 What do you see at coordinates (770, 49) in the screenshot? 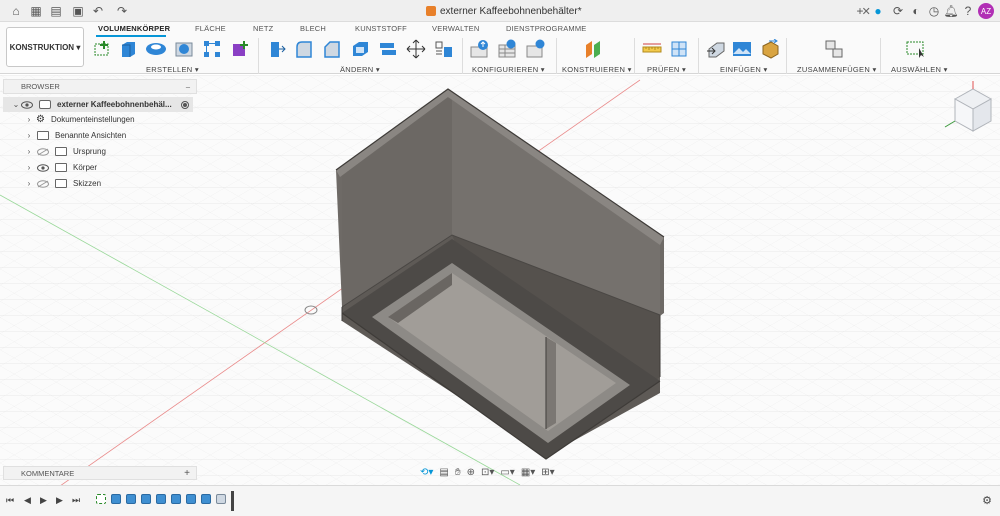
I see `insert-mesh-icon` at bounding box center [770, 49].